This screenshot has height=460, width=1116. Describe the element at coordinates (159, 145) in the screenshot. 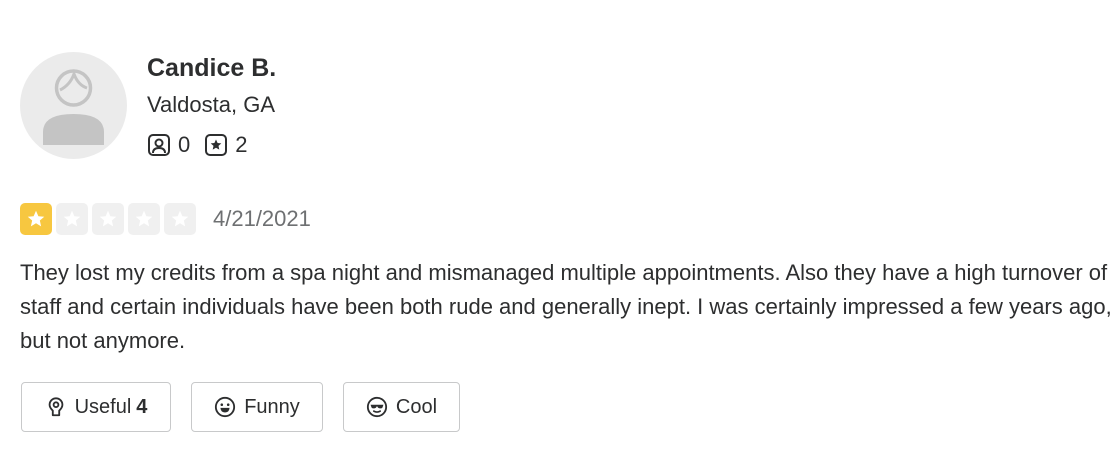

I see `friends-icon` at that location.